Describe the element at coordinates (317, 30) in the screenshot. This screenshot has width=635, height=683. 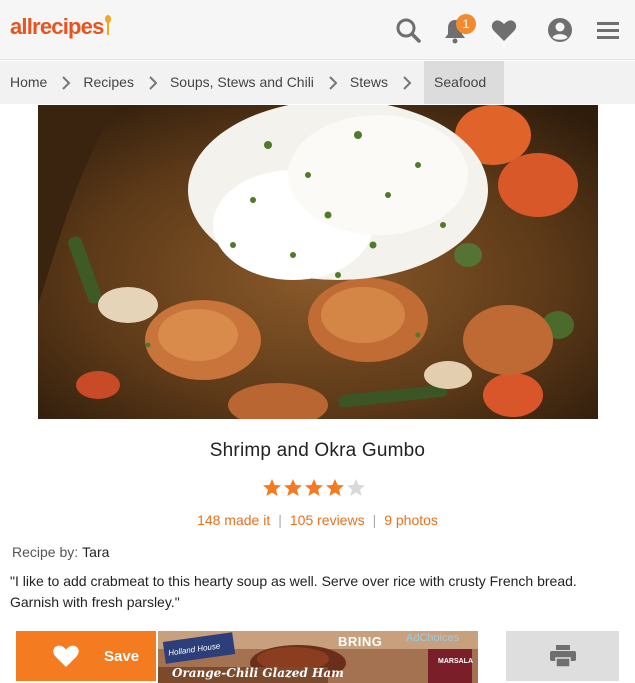
I see `top-header: allrecipes 1` at that location.